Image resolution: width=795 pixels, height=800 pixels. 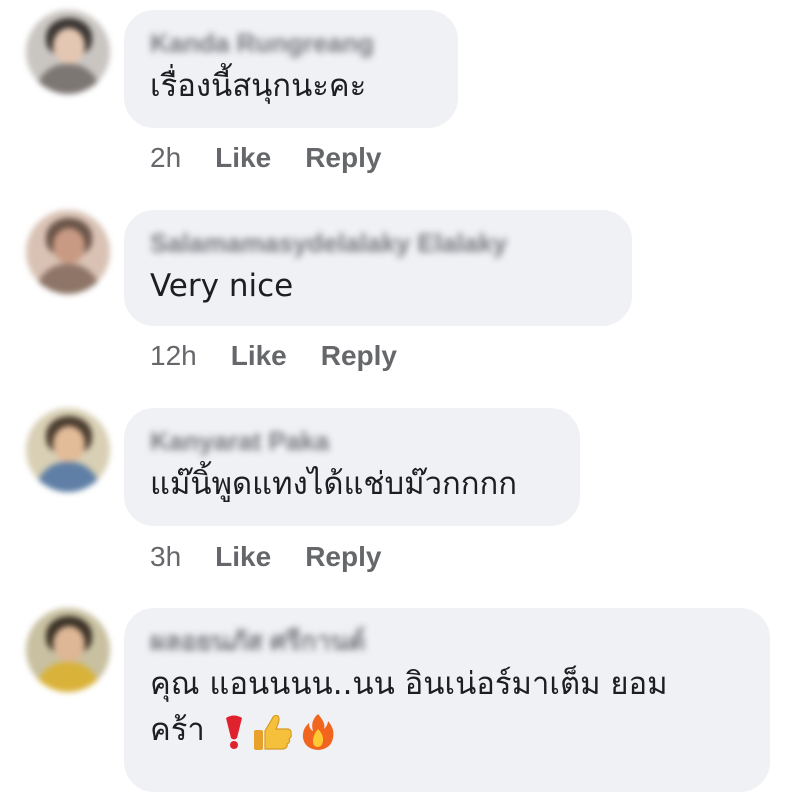 I want to click on heavy-exclamation-icon, so click(x=233, y=732).